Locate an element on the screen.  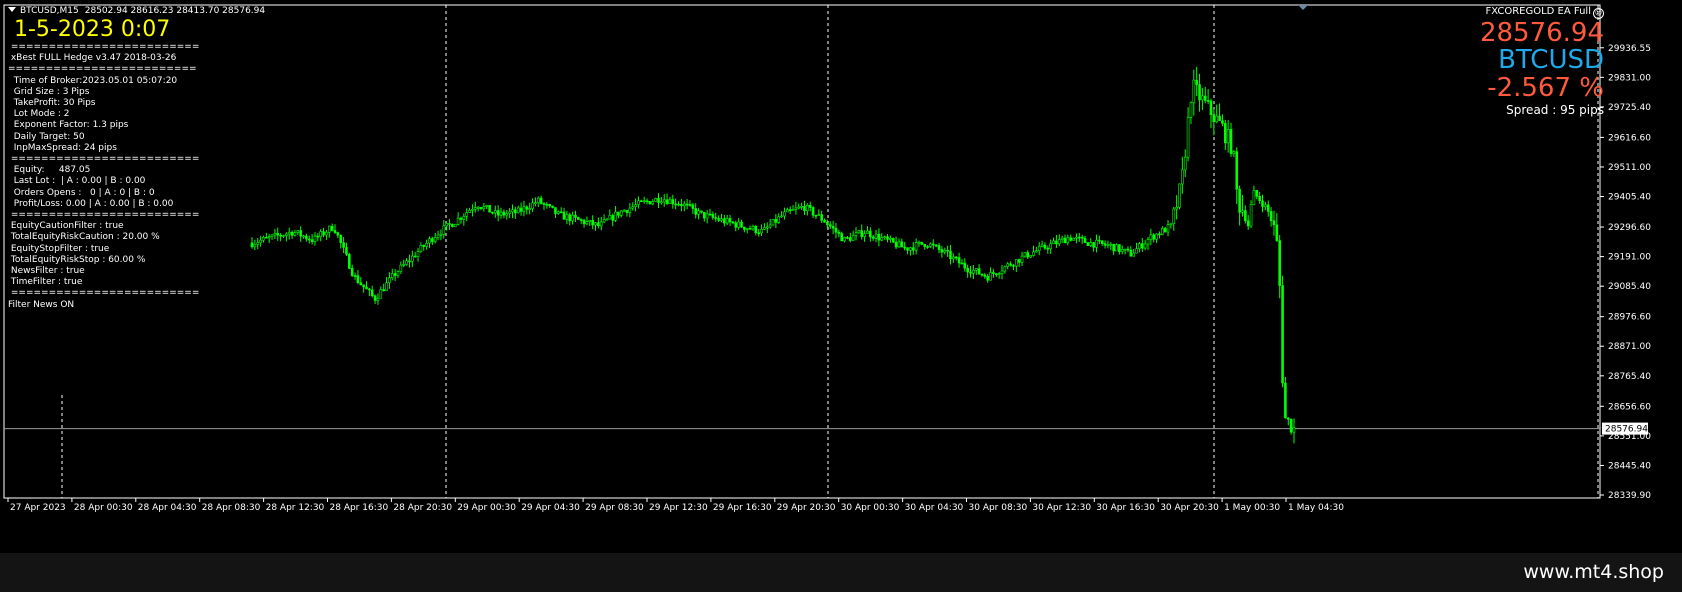
y-tick-label: 28339.90 is located at coordinates (1629, 496).